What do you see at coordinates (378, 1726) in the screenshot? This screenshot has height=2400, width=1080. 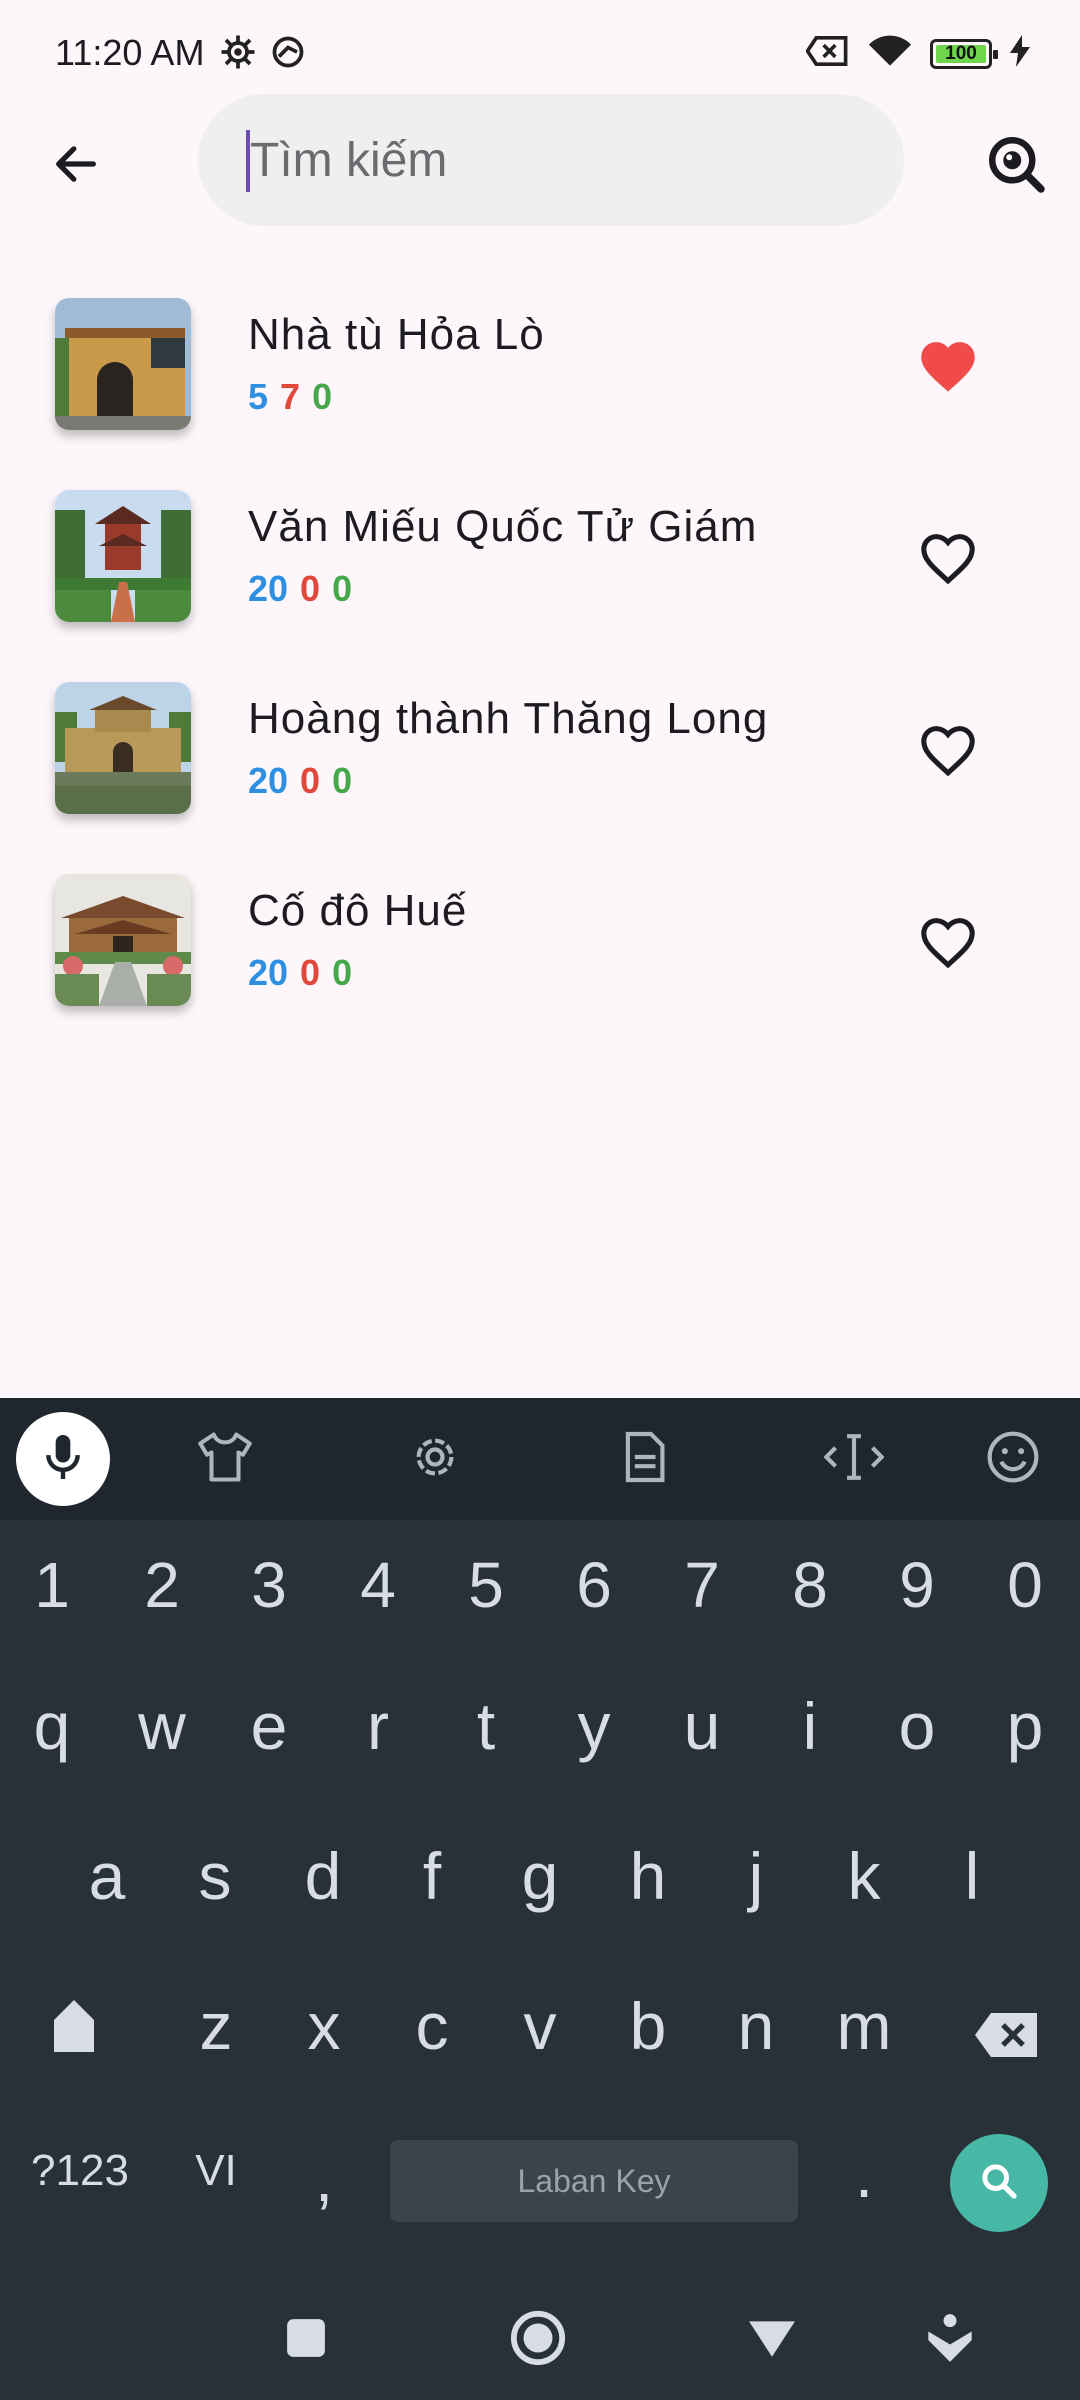 I see `key-r: r` at bounding box center [378, 1726].